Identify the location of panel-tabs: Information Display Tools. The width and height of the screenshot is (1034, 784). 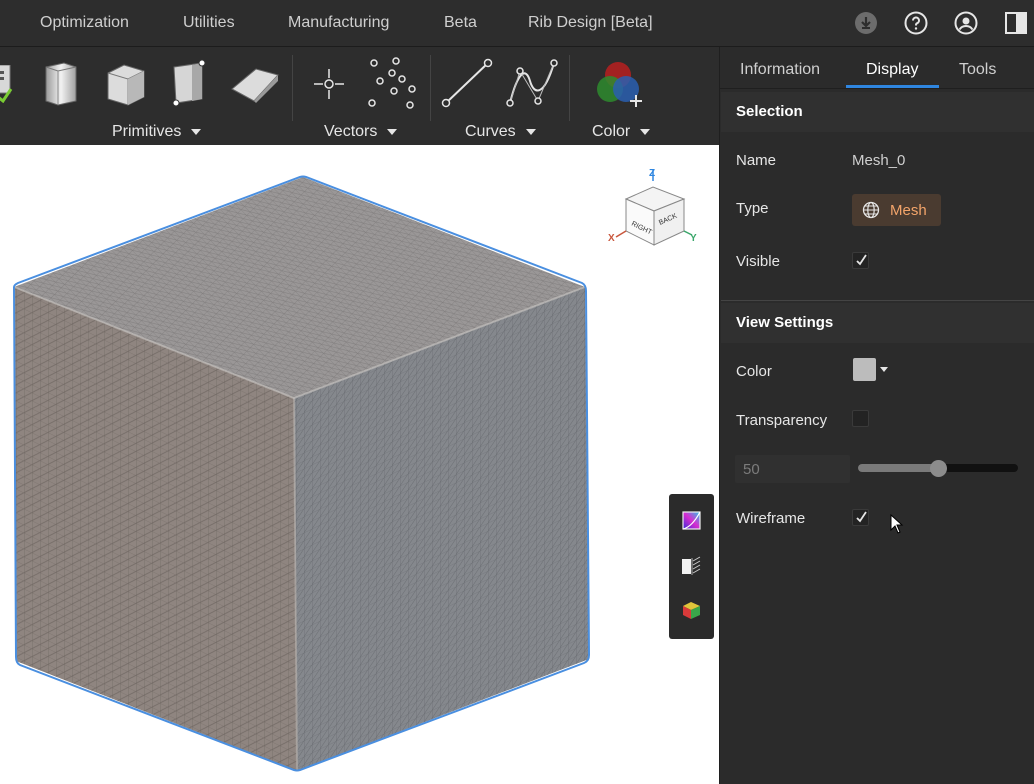
(877, 68).